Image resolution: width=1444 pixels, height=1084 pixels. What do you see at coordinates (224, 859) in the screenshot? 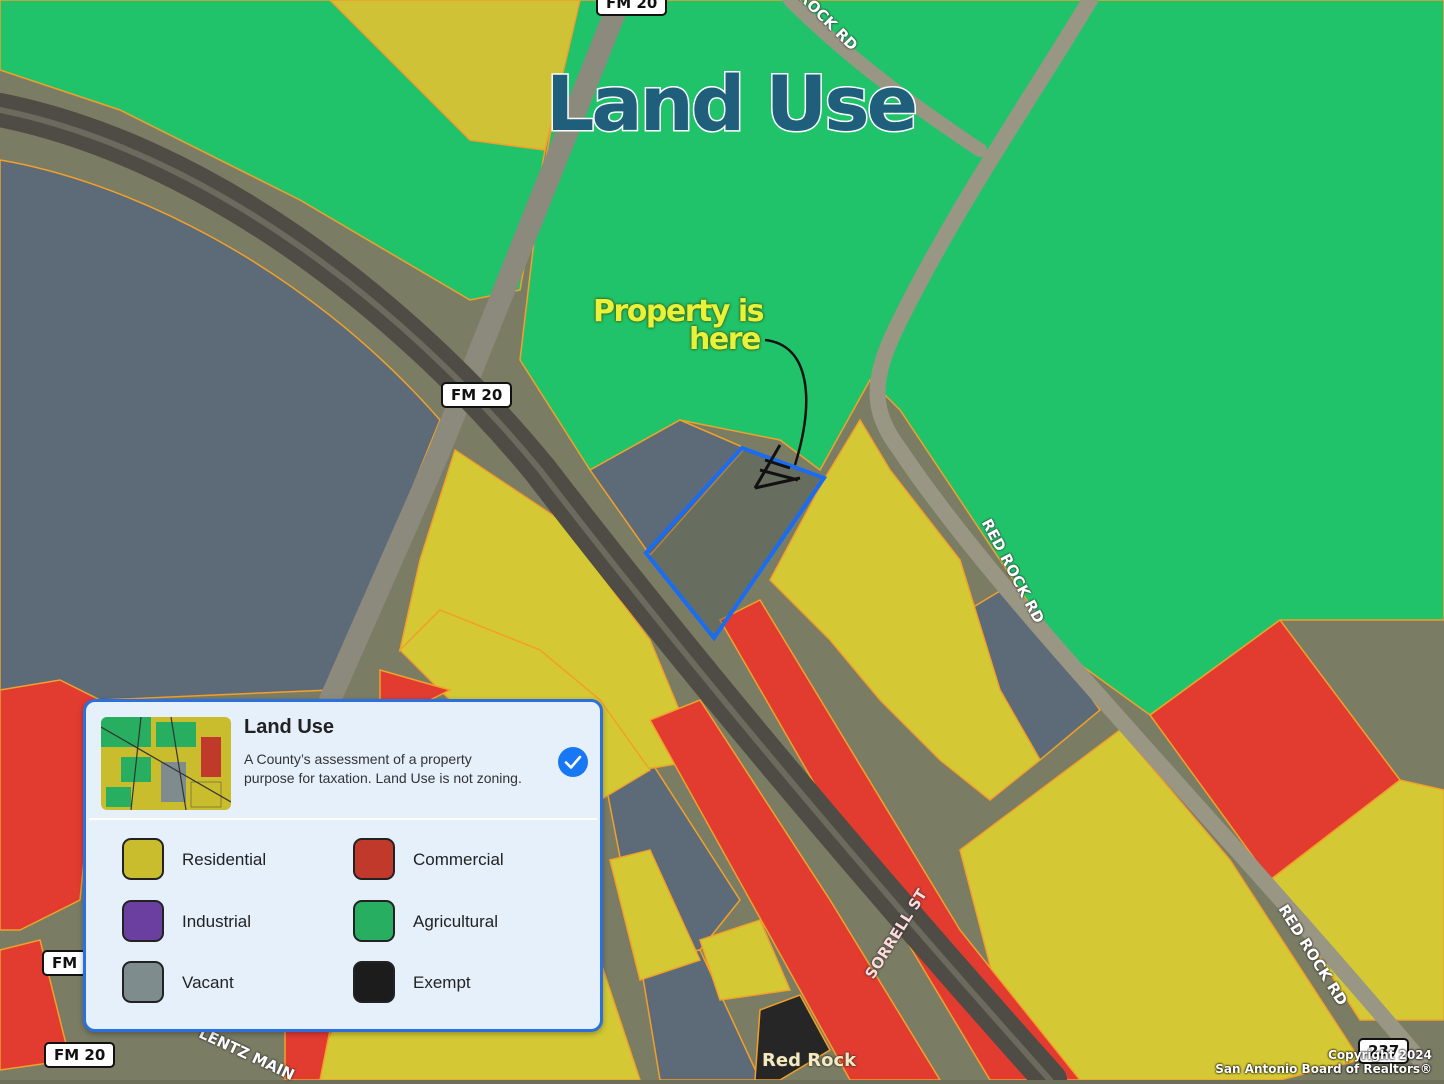
I see `legend-item-label: Residential` at bounding box center [224, 859].